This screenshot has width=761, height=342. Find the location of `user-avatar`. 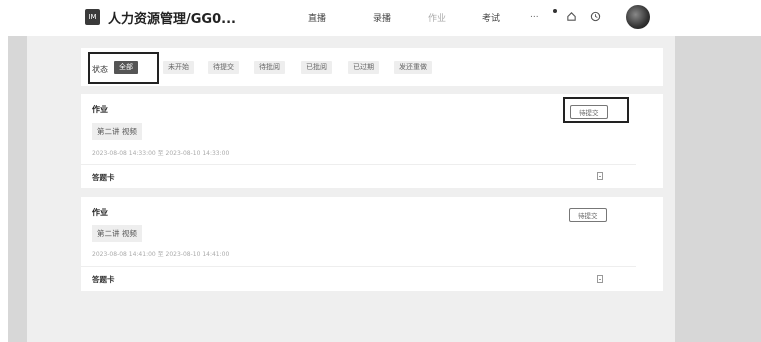

user-avatar is located at coordinates (638, 17).